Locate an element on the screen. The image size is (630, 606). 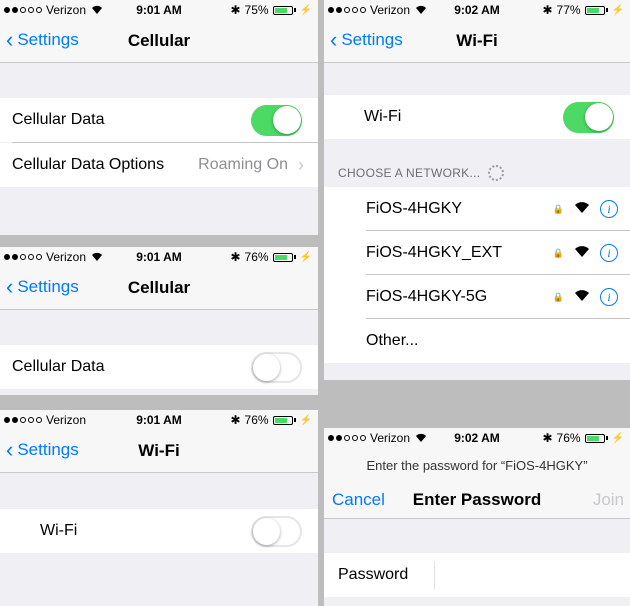
network-name: FiOS-4HGKY_EXT is located at coordinates (434, 252).